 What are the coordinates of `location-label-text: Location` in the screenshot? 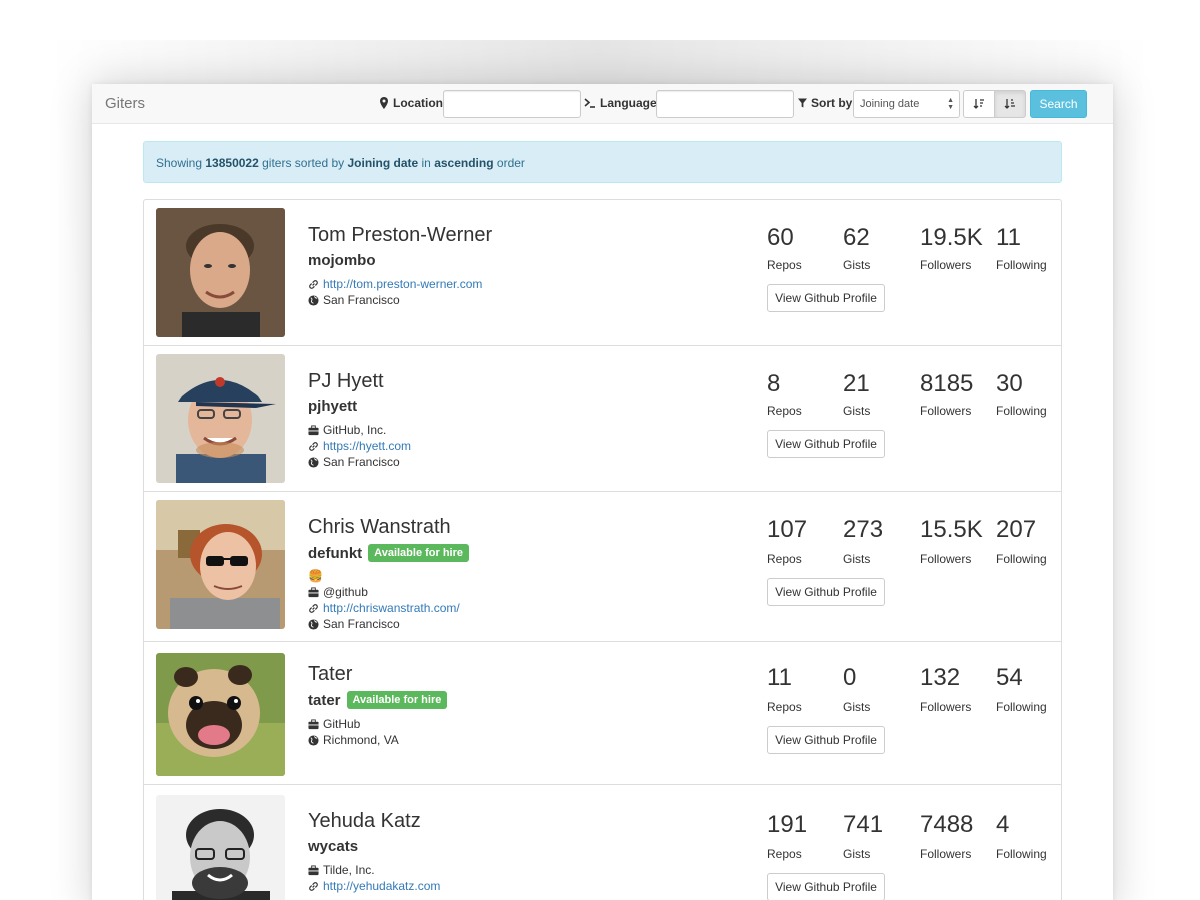 It's located at (418, 103).